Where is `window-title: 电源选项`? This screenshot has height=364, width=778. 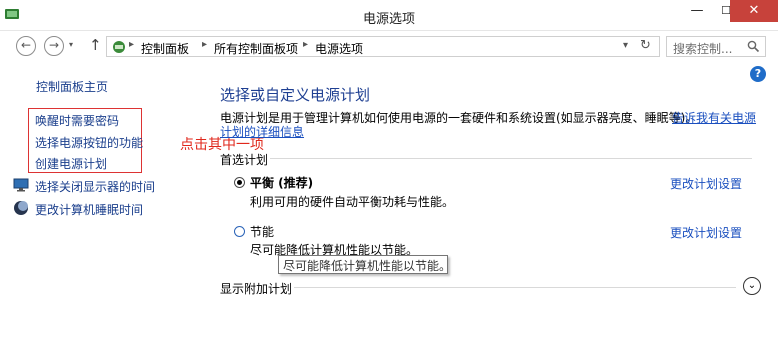
window-title: 电源选项 is located at coordinates (388, 19).